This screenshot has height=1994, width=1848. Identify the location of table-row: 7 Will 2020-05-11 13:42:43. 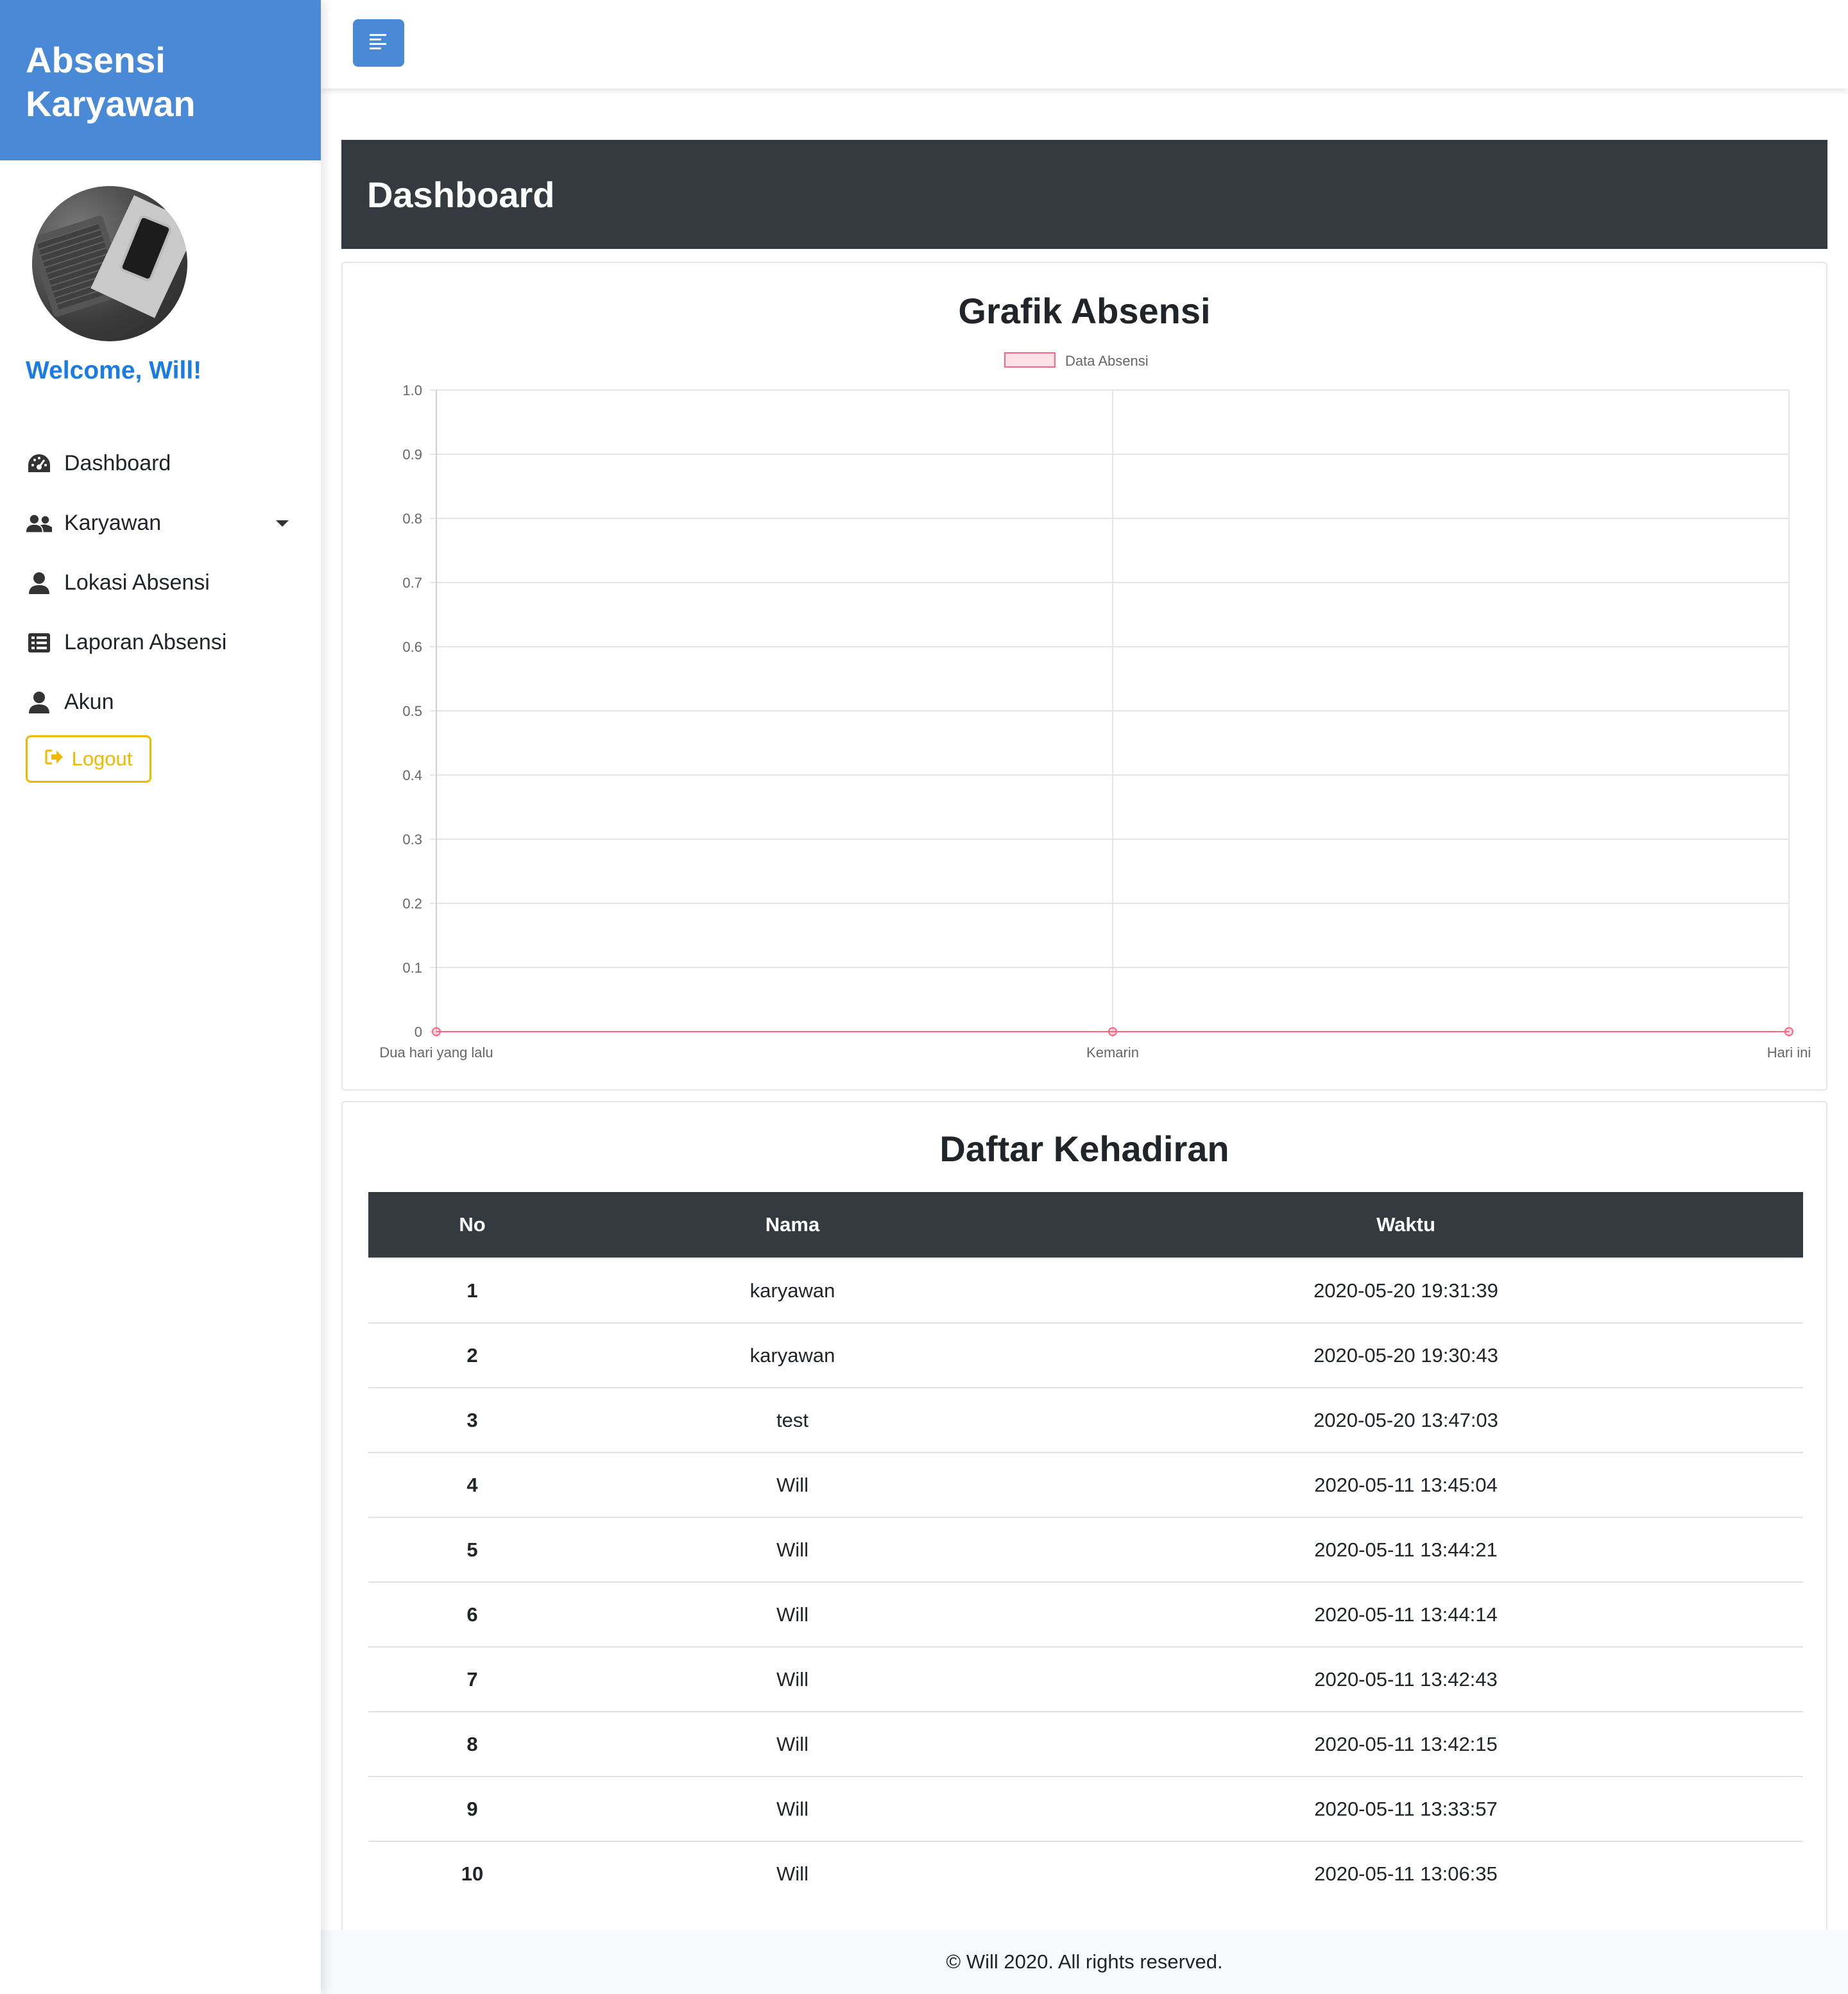
(1086, 1679).